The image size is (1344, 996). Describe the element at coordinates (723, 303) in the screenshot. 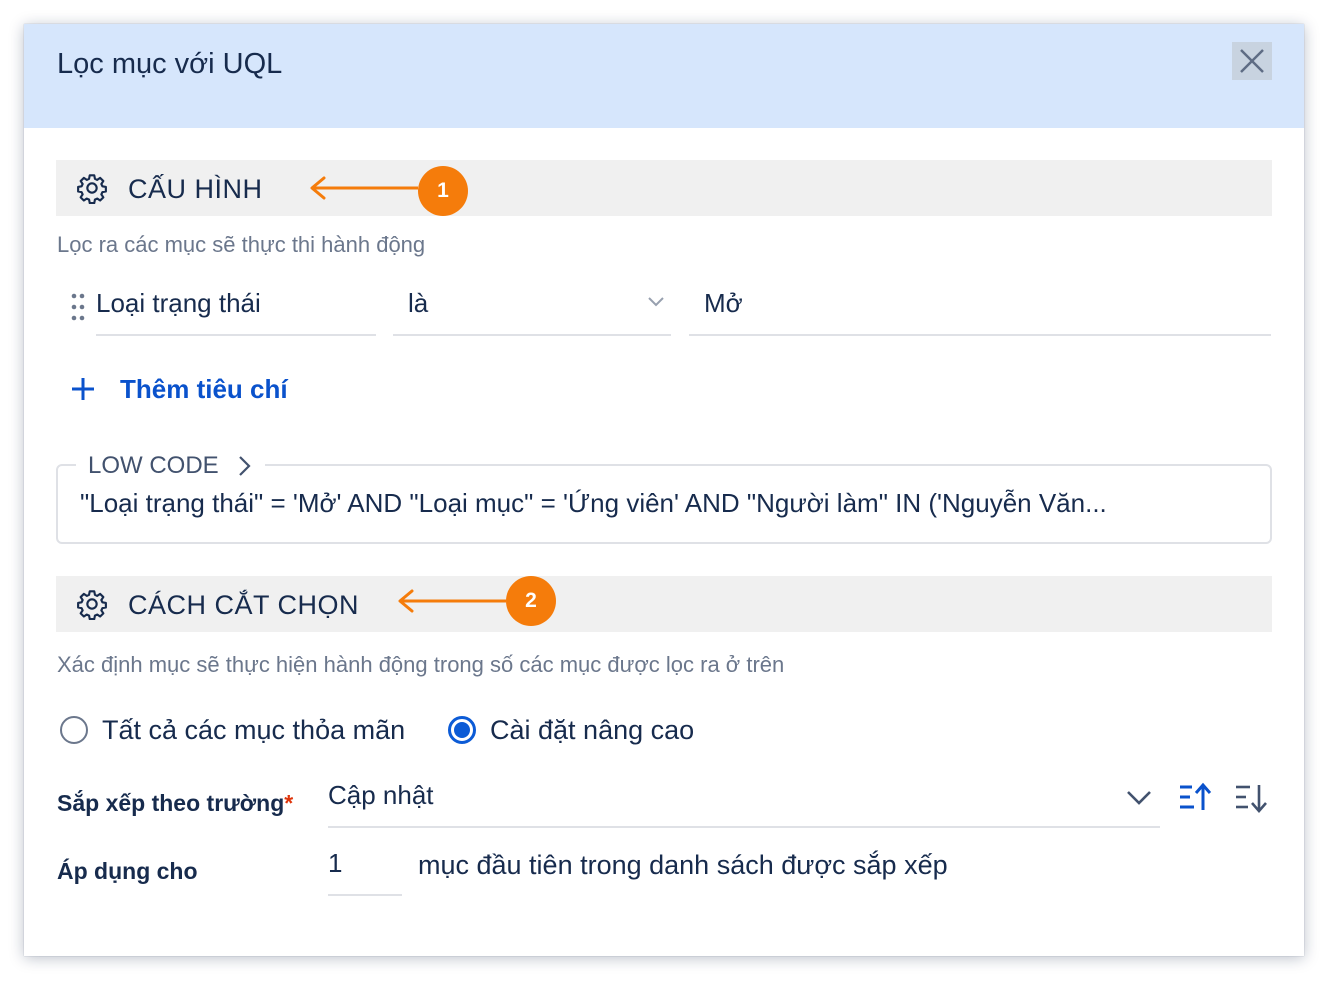

I see `criterion-value-text: Mở` at that location.